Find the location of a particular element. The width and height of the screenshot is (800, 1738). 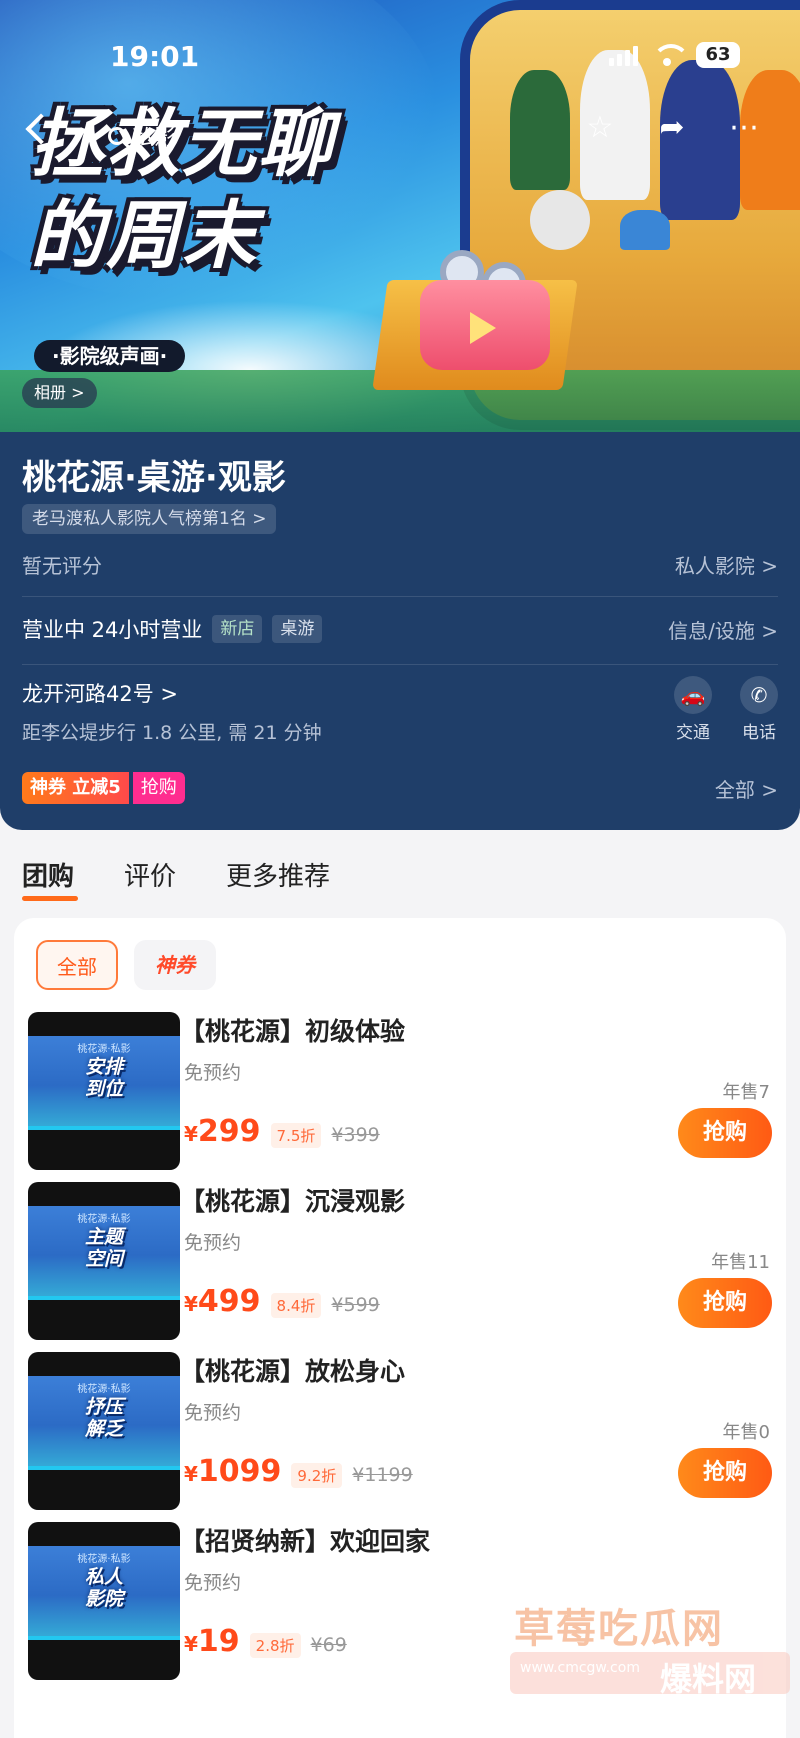

transport-label: 交通 is located at coordinates (693, 733).